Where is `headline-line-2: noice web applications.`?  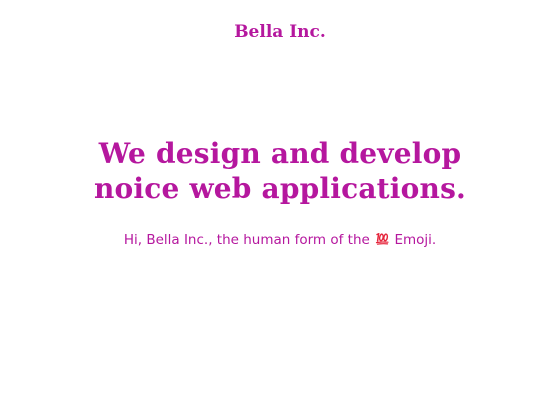 headline-line-2: noice web applications. is located at coordinates (279, 188).